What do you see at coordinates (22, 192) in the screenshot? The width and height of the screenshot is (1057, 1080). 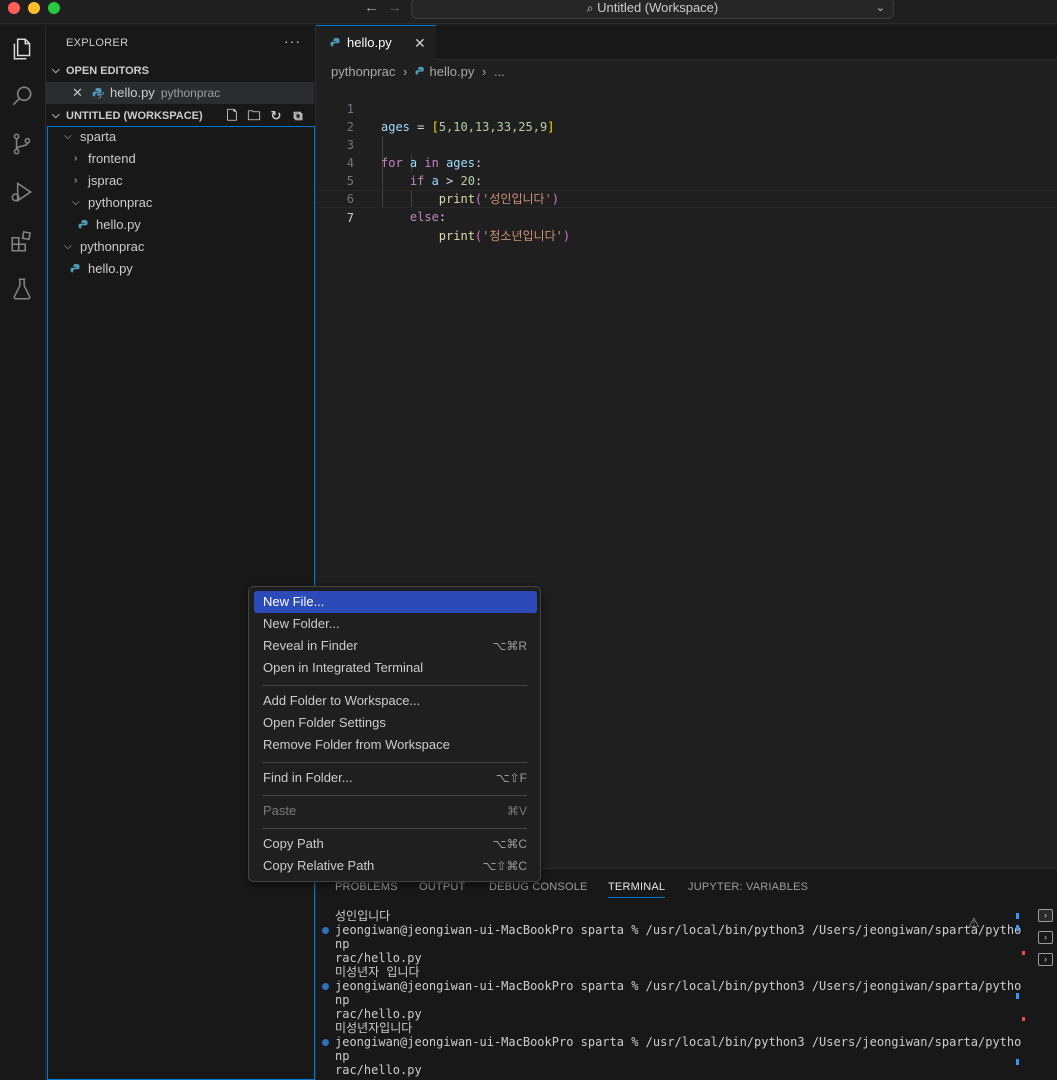 I see `run-debug-icon` at bounding box center [22, 192].